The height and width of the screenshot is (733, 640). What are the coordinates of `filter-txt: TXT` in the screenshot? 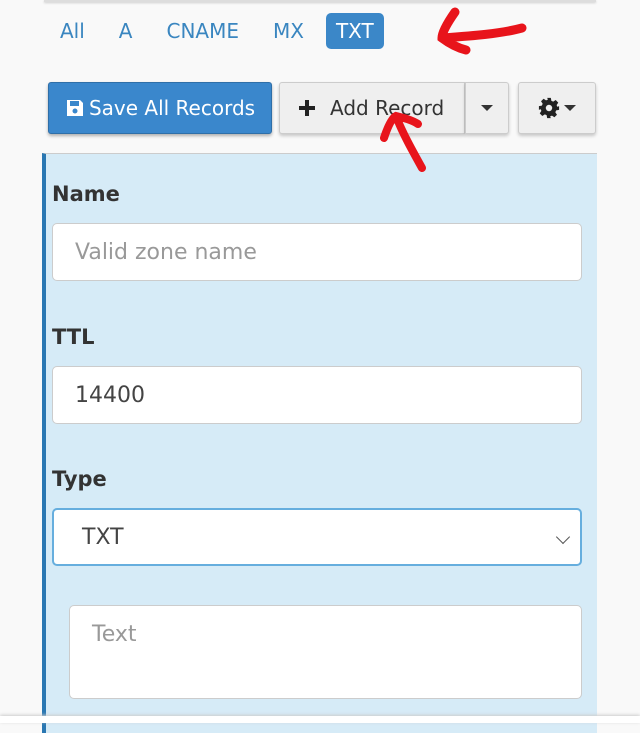 It's located at (354, 31).